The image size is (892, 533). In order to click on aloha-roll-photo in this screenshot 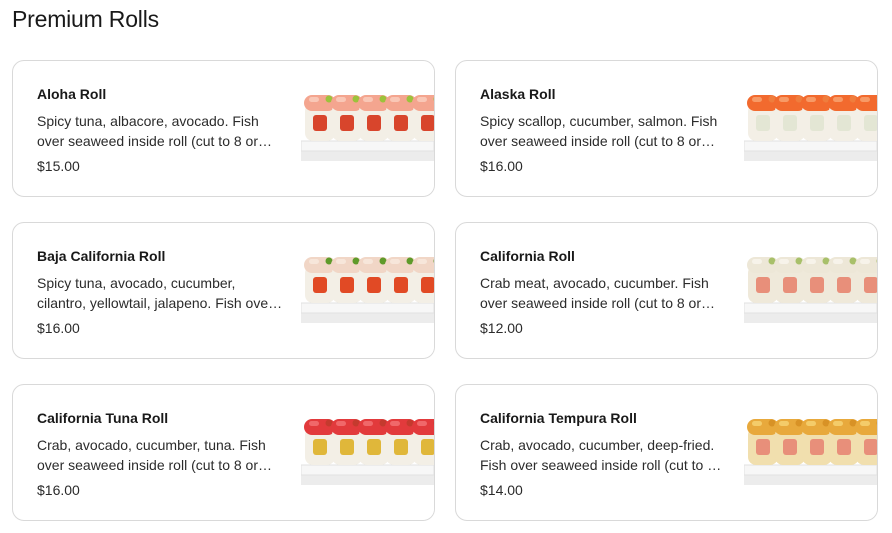, I will do `click(367, 128)`.